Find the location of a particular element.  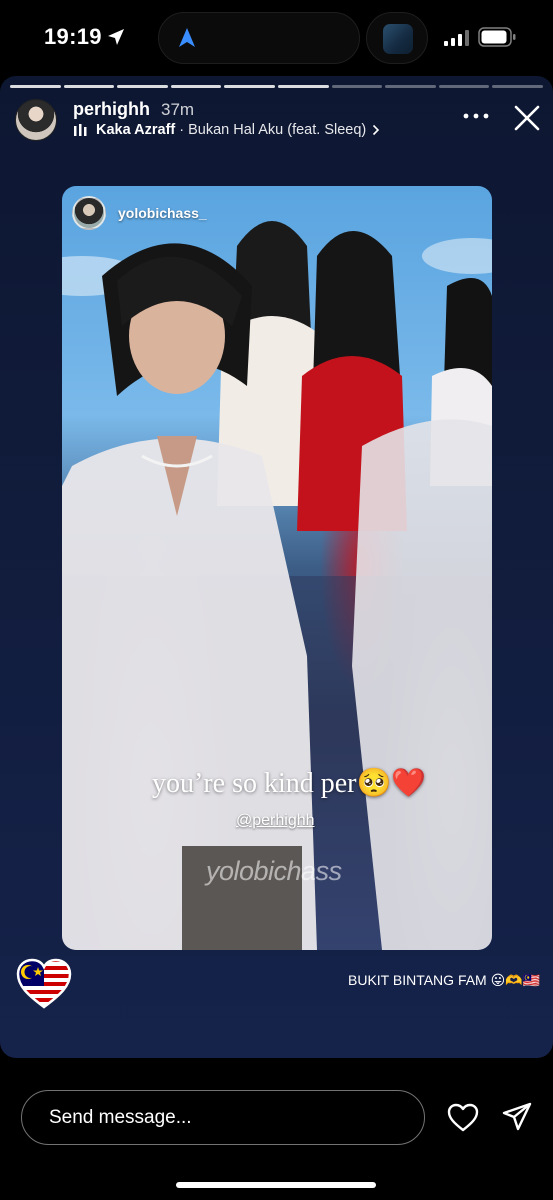

album-art-thumb is located at coordinates (398, 39).